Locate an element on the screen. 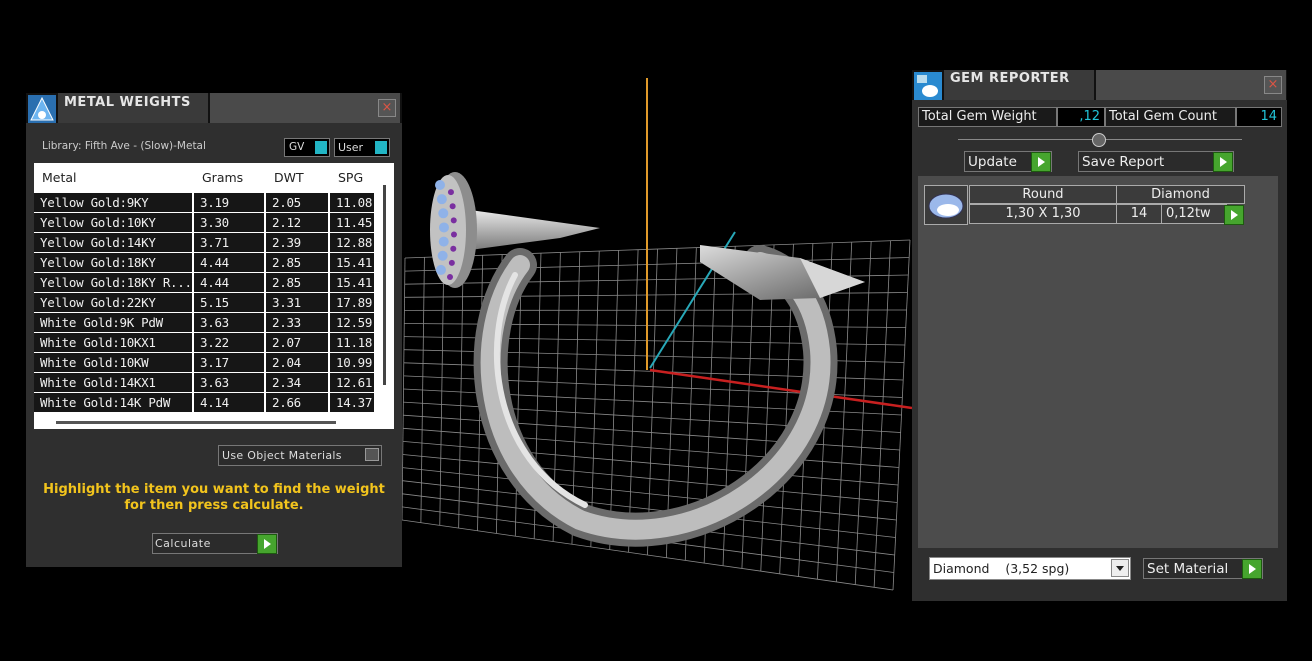 The image size is (1312, 661). toggle-radio-icon is located at coordinates (372, 454).